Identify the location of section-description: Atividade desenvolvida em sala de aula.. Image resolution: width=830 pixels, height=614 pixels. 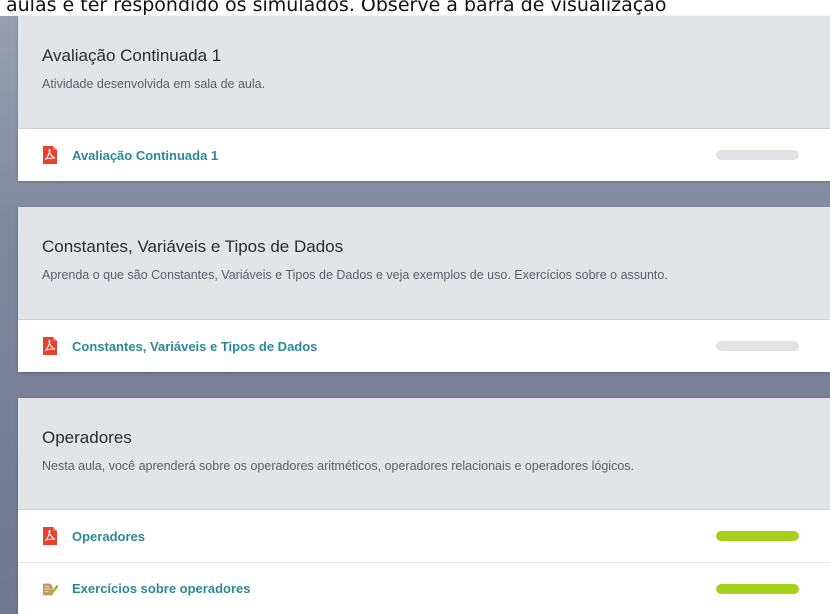
(154, 84).